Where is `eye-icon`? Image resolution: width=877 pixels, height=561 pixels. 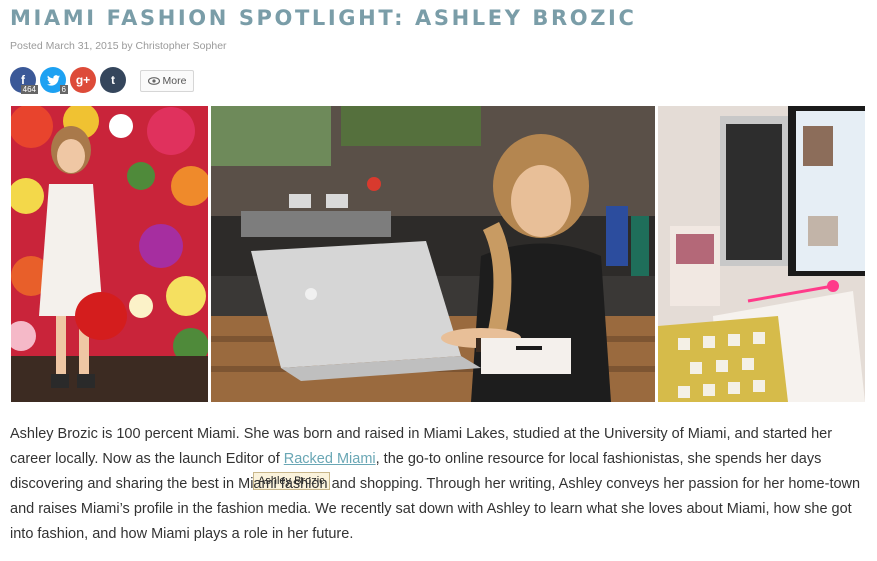 eye-icon is located at coordinates (153, 81).